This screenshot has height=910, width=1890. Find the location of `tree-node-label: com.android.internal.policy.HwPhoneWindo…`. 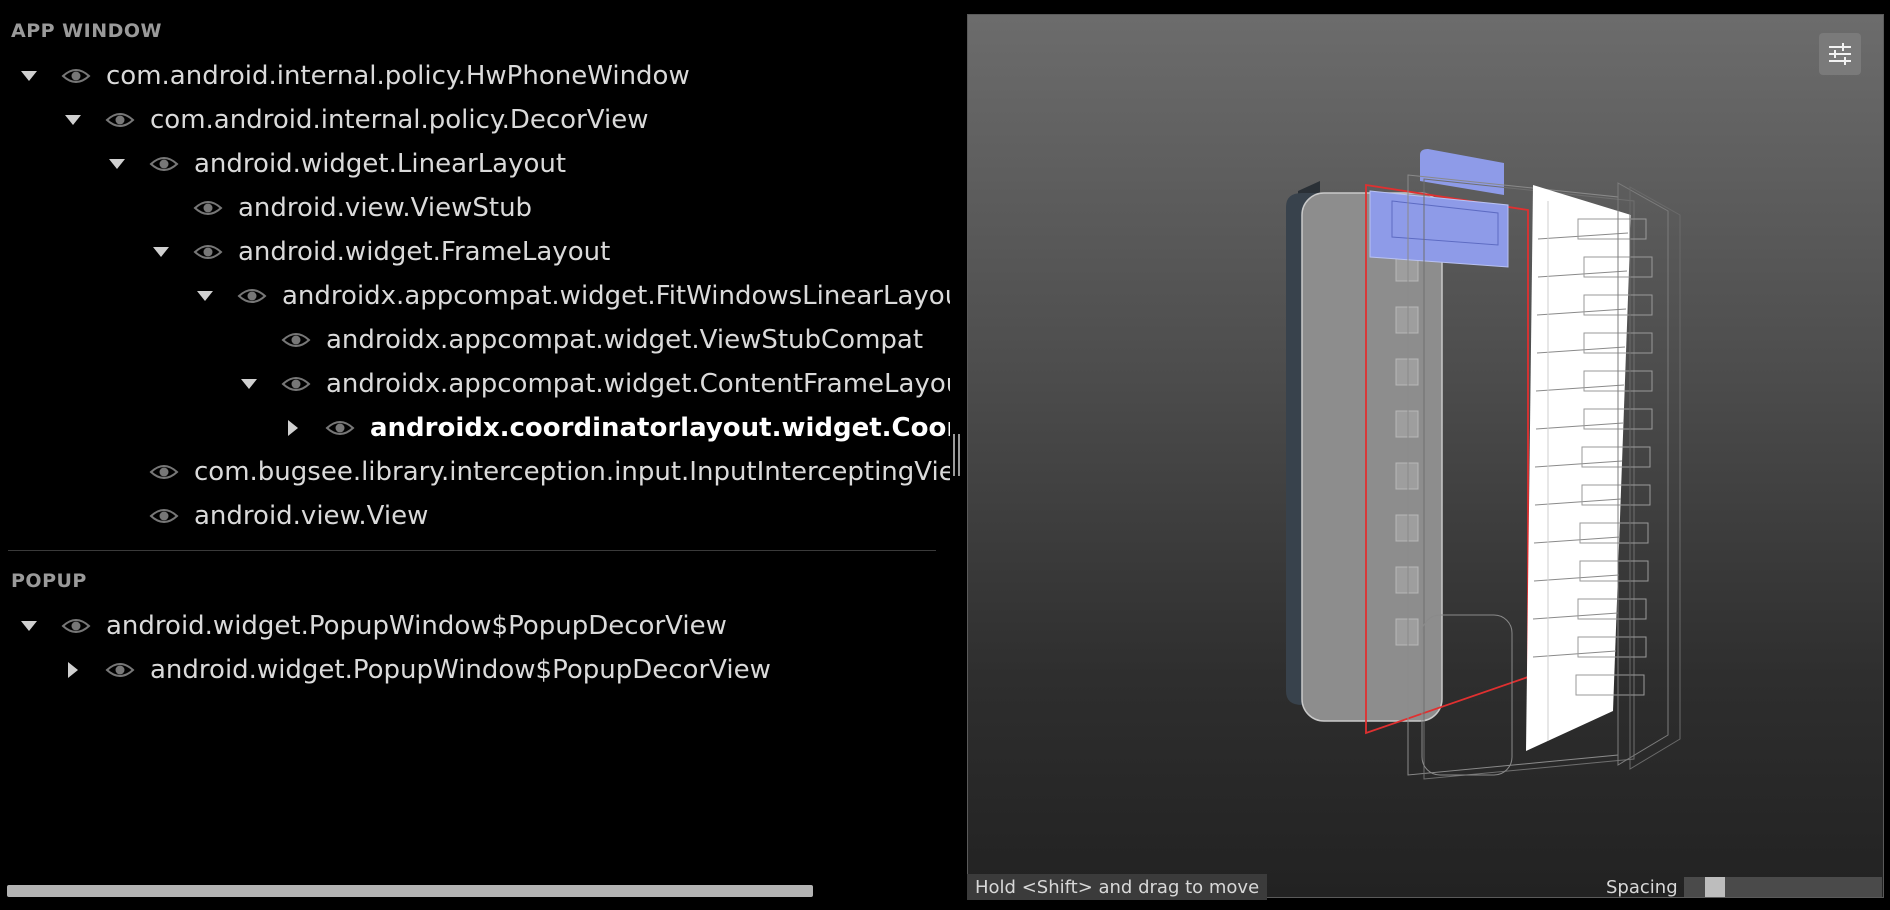

tree-node-label: com.android.internal.policy.HwPhoneWindo… is located at coordinates (398, 76).